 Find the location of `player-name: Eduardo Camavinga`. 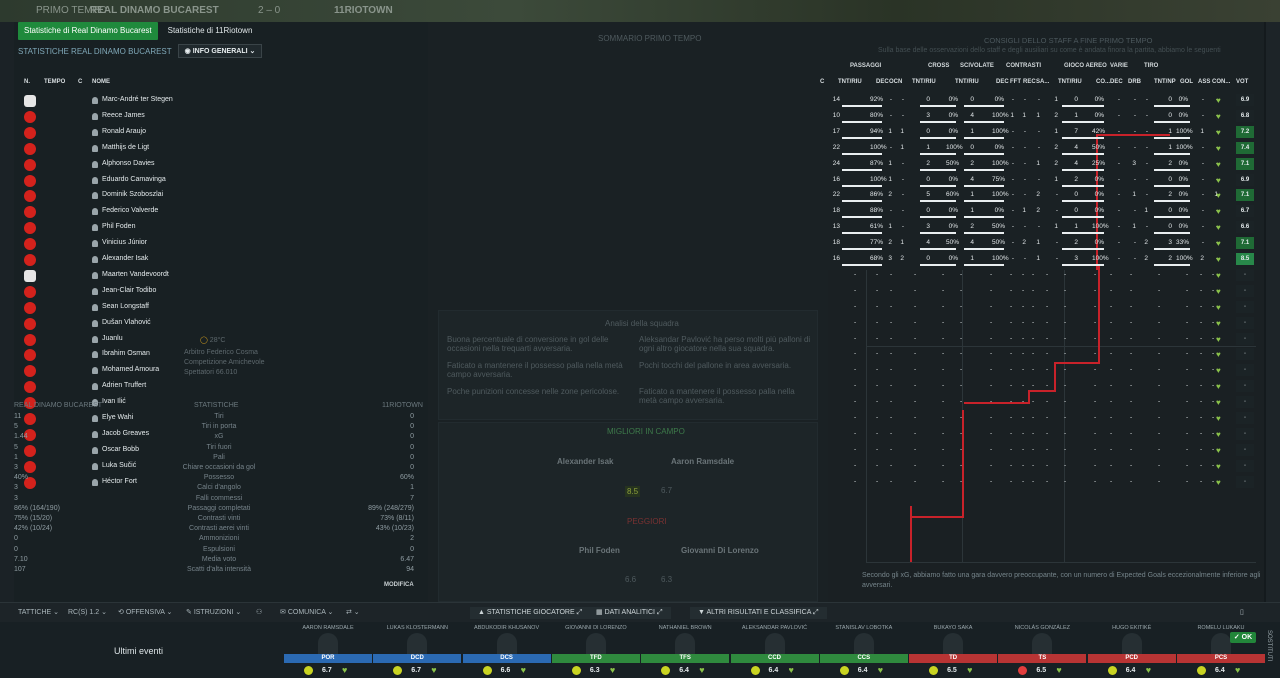

player-name: Eduardo Camavinga is located at coordinates (134, 179).